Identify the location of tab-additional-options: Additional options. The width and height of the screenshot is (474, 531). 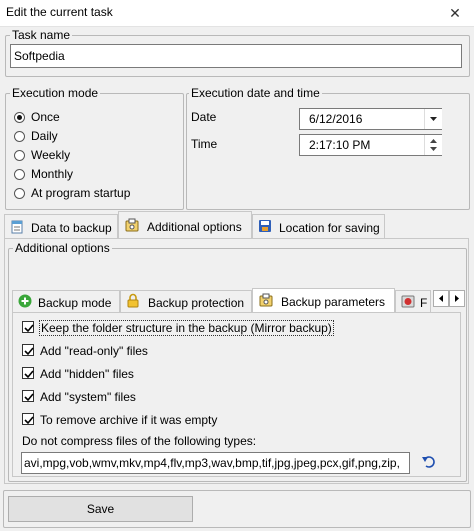
(185, 225).